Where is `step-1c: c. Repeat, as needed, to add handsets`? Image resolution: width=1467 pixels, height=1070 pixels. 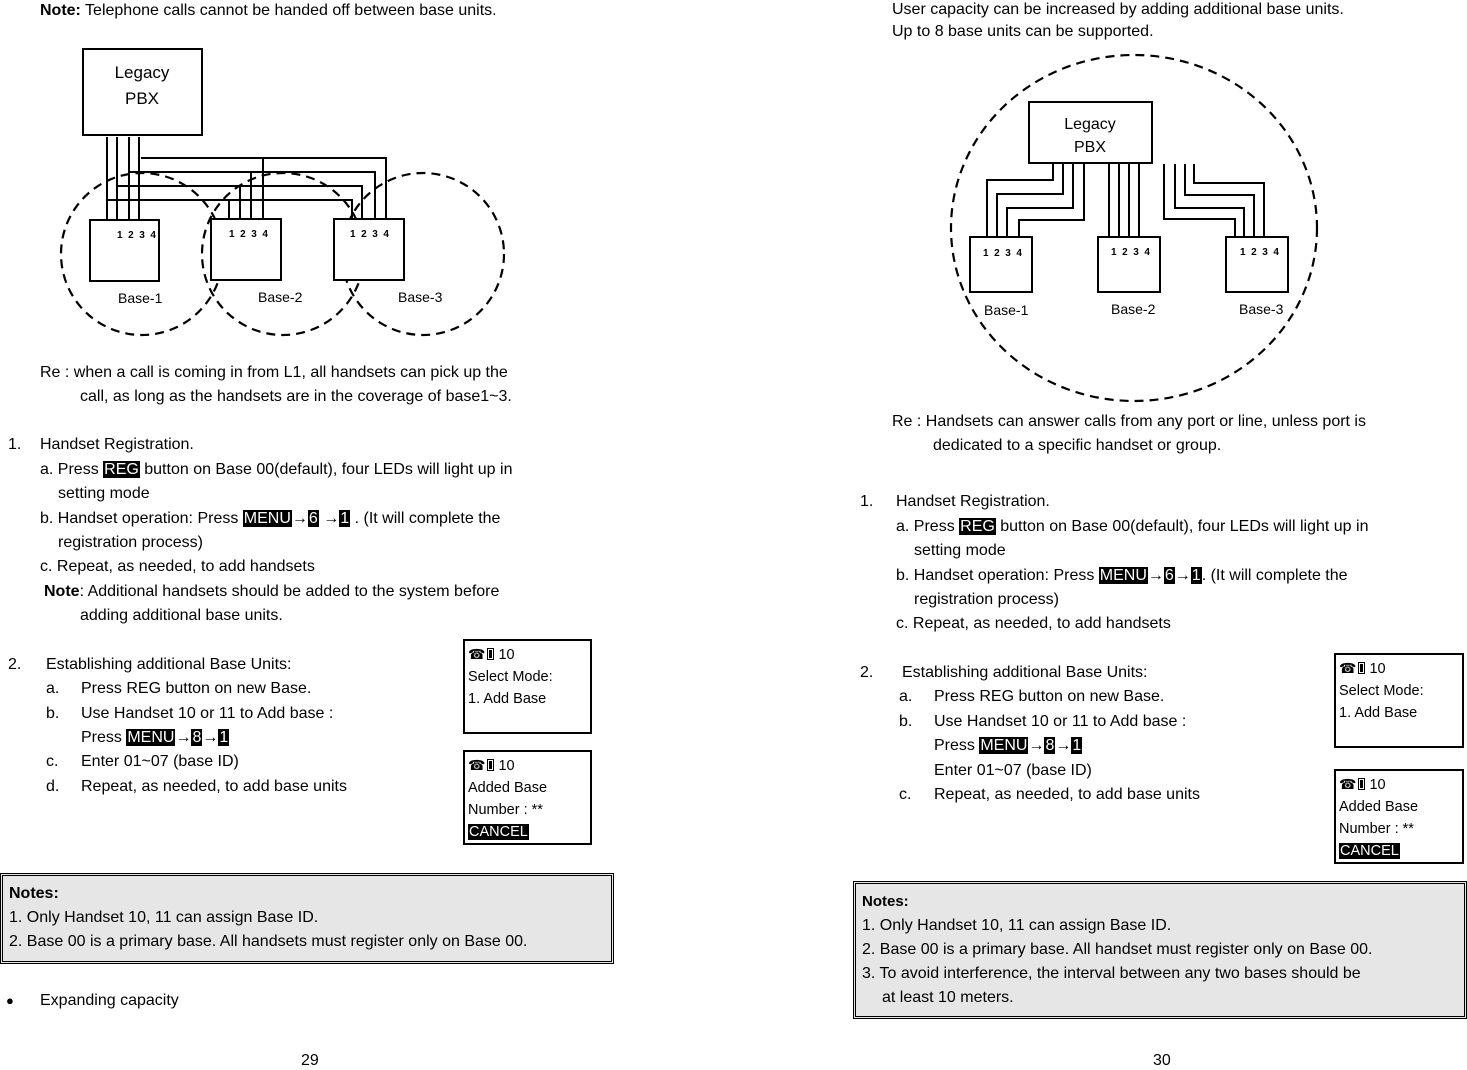 step-1c: c. Repeat, as needed, to add handsets is located at coordinates (1033, 623).